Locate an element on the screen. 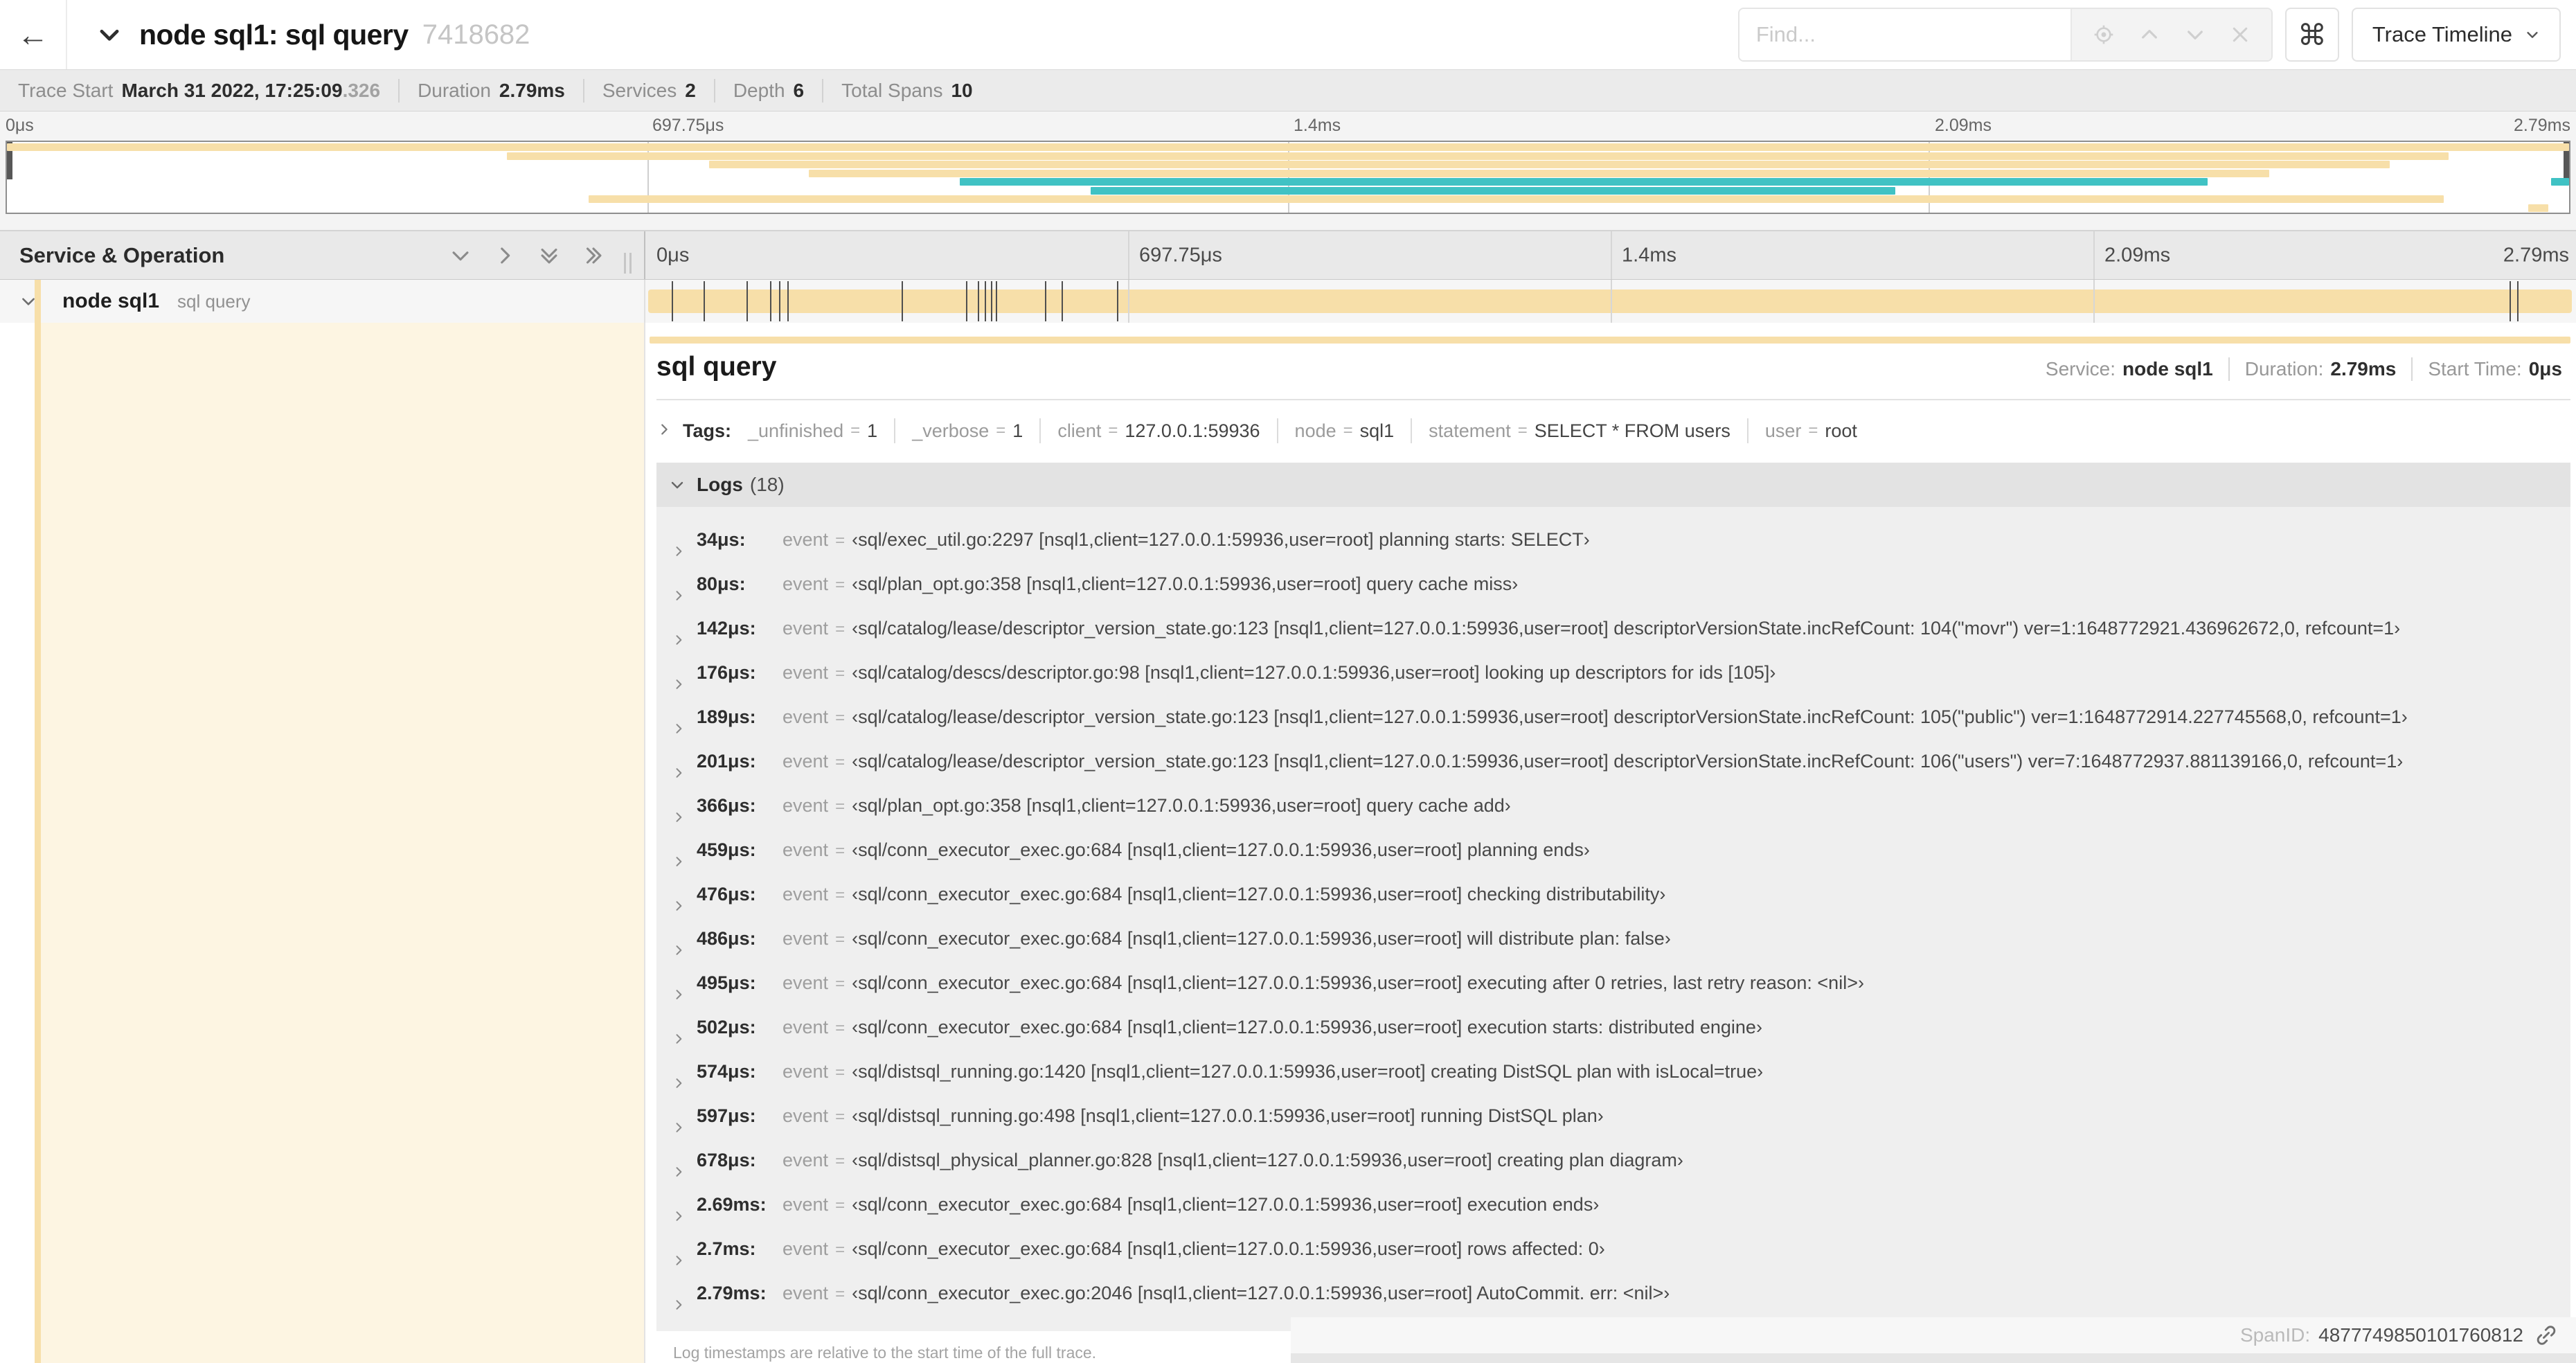 This screenshot has height=1363, width=2576. trace-id: 7418682 is located at coordinates (476, 34).